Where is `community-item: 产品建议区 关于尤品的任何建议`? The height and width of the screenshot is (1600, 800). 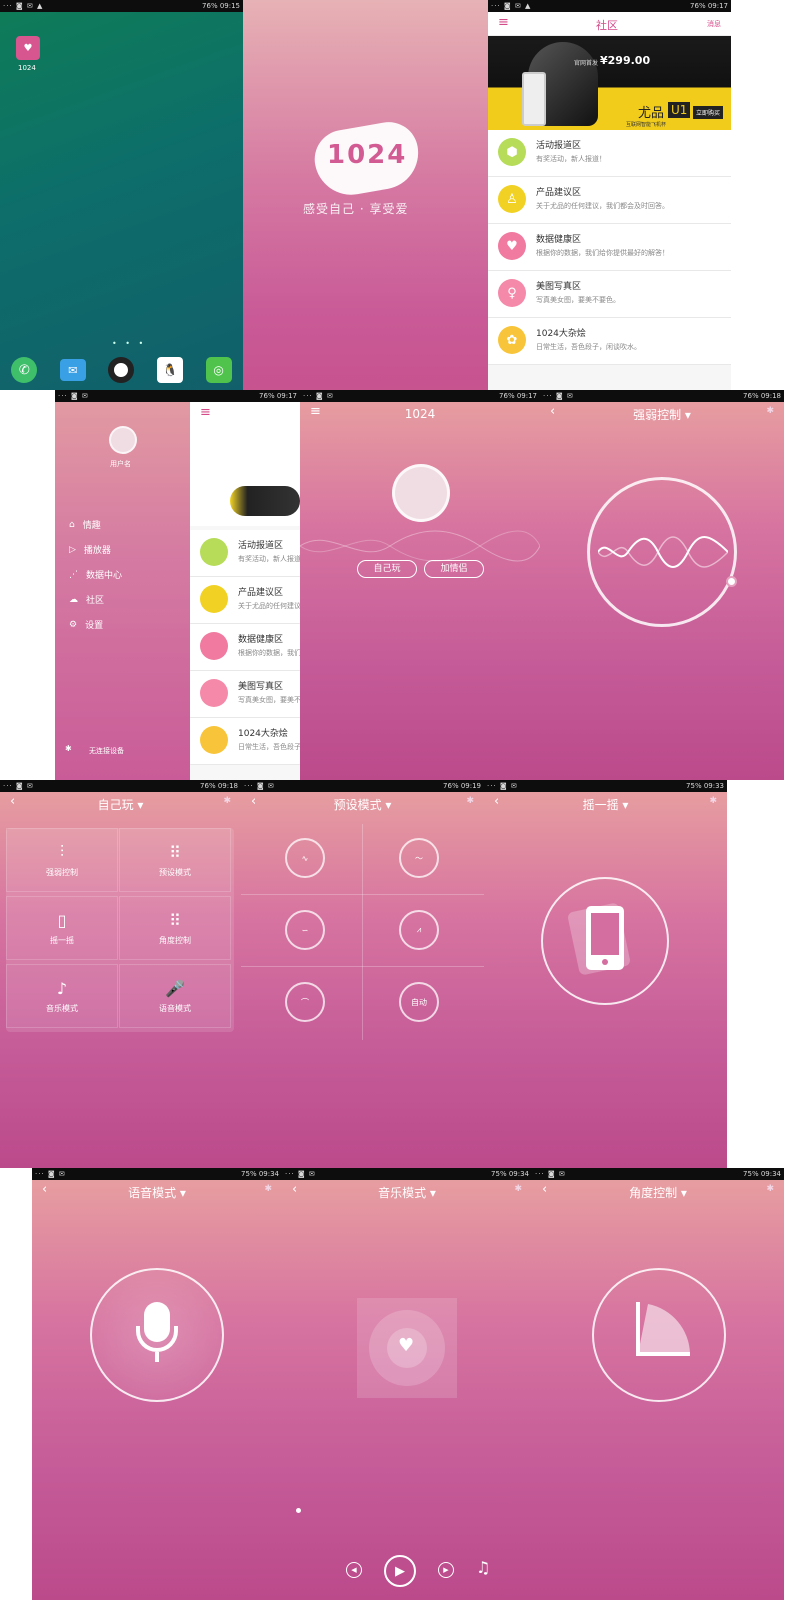
community-item: 产品建议区 关于尤品的任何建议 is located at coordinates (245, 600).